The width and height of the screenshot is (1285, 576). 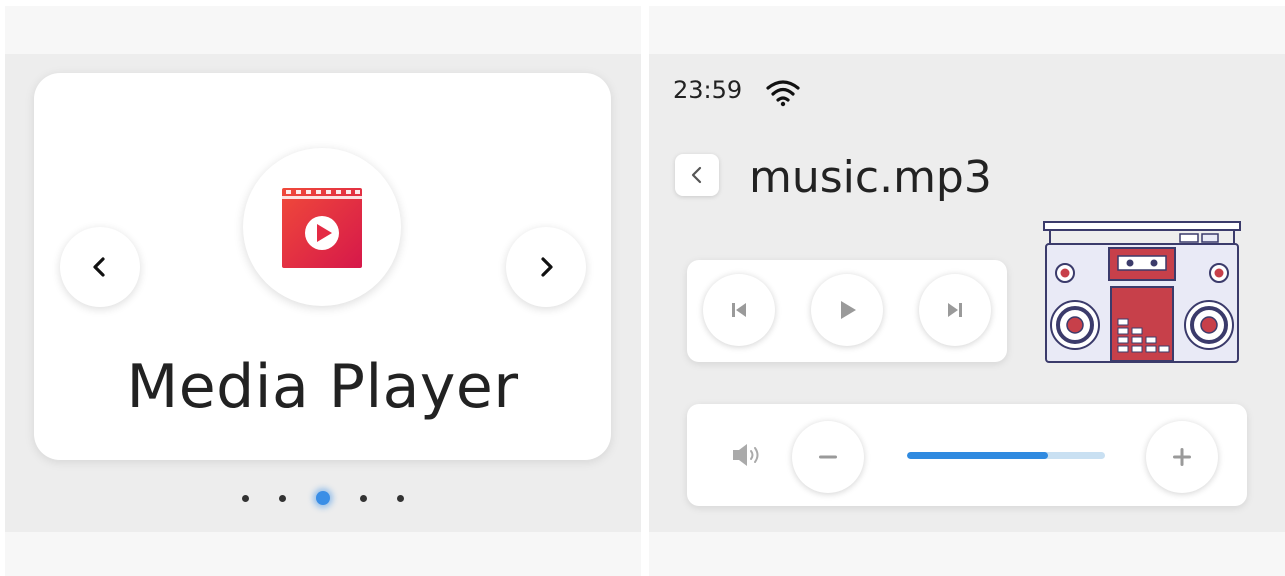 What do you see at coordinates (977, 455) in the screenshot?
I see `volume-level` at bounding box center [977, 455].